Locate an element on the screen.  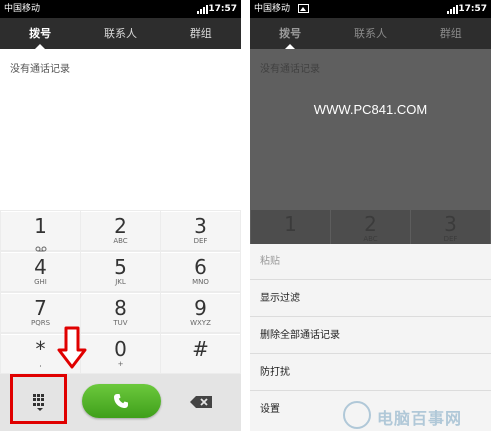
corner-watermark: 电脑百事网 is located at coordinates (417, 416).